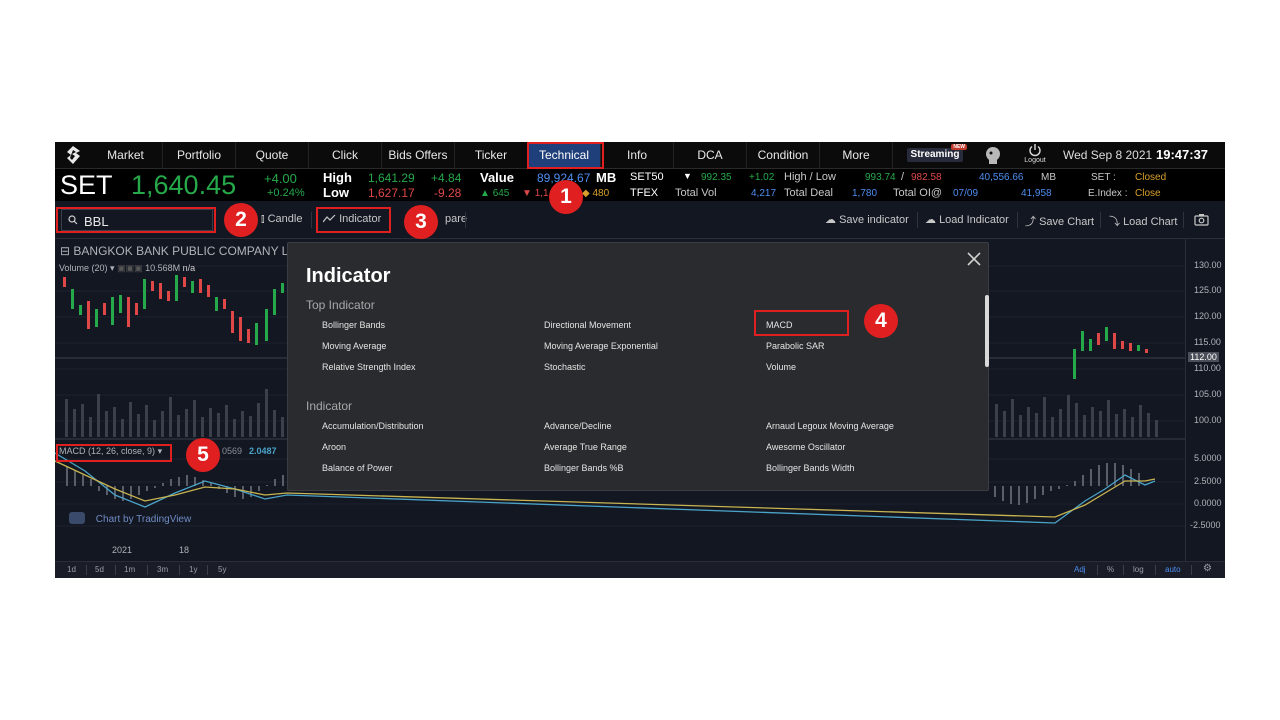 The image size is (1280, 720). What do you see at coordinates (99, 569) in the screenshot?
I see `timeframe-5d: 5d` at bounding box center [99, 569].